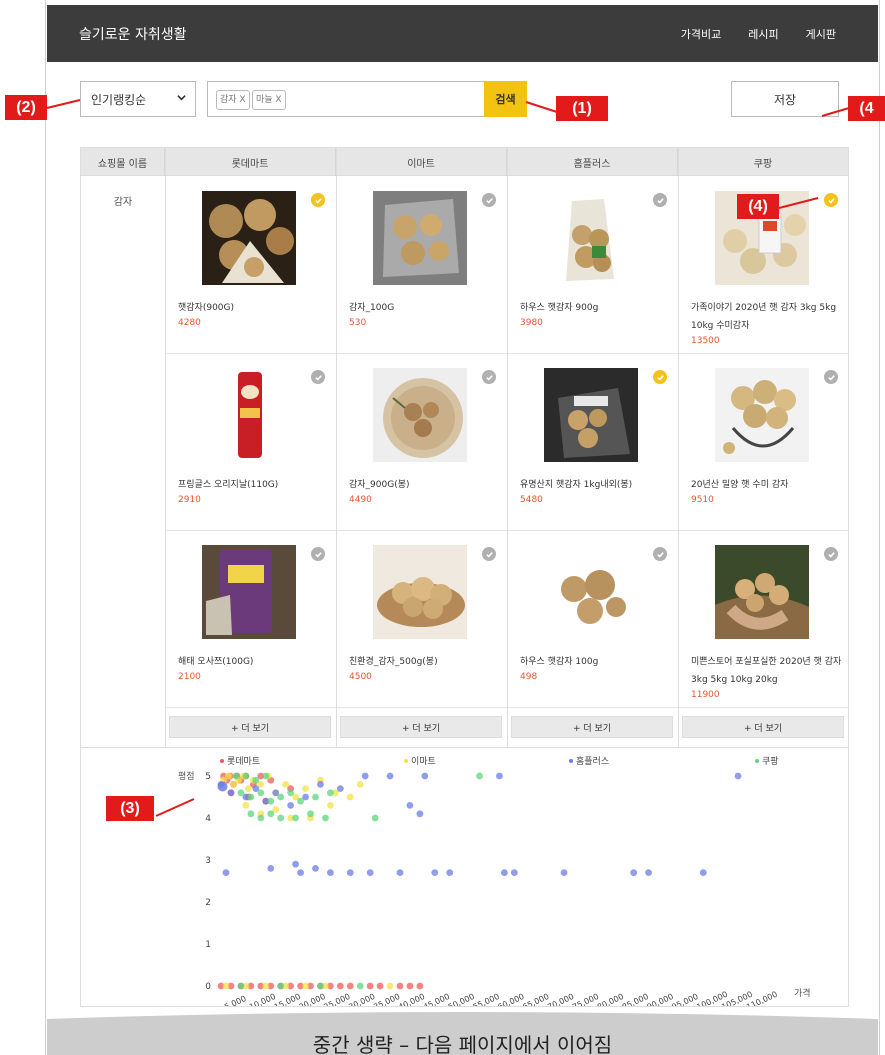  What do you see at coordinates (802, 993) in the screenshot?
I see `x-axis-label: 가격` at bounding box center [802, 993].